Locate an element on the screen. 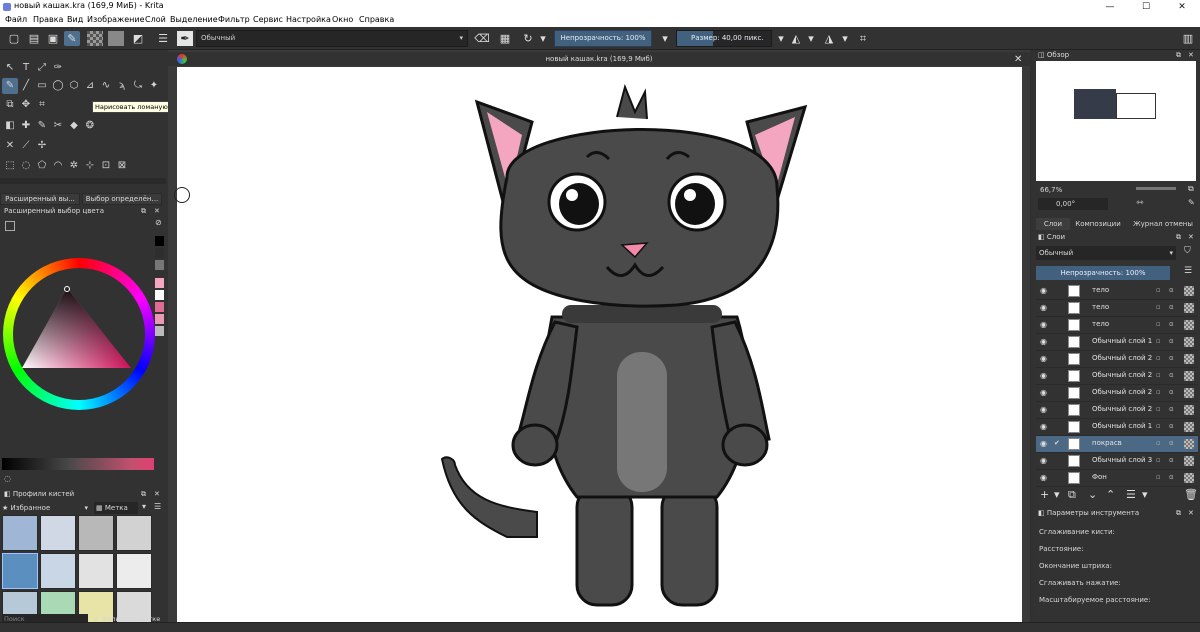 Image resolution: width=1200 pixels, height=632 pixels. mirror-view-icon: ⇿ is located at coordinates (1140, 203).